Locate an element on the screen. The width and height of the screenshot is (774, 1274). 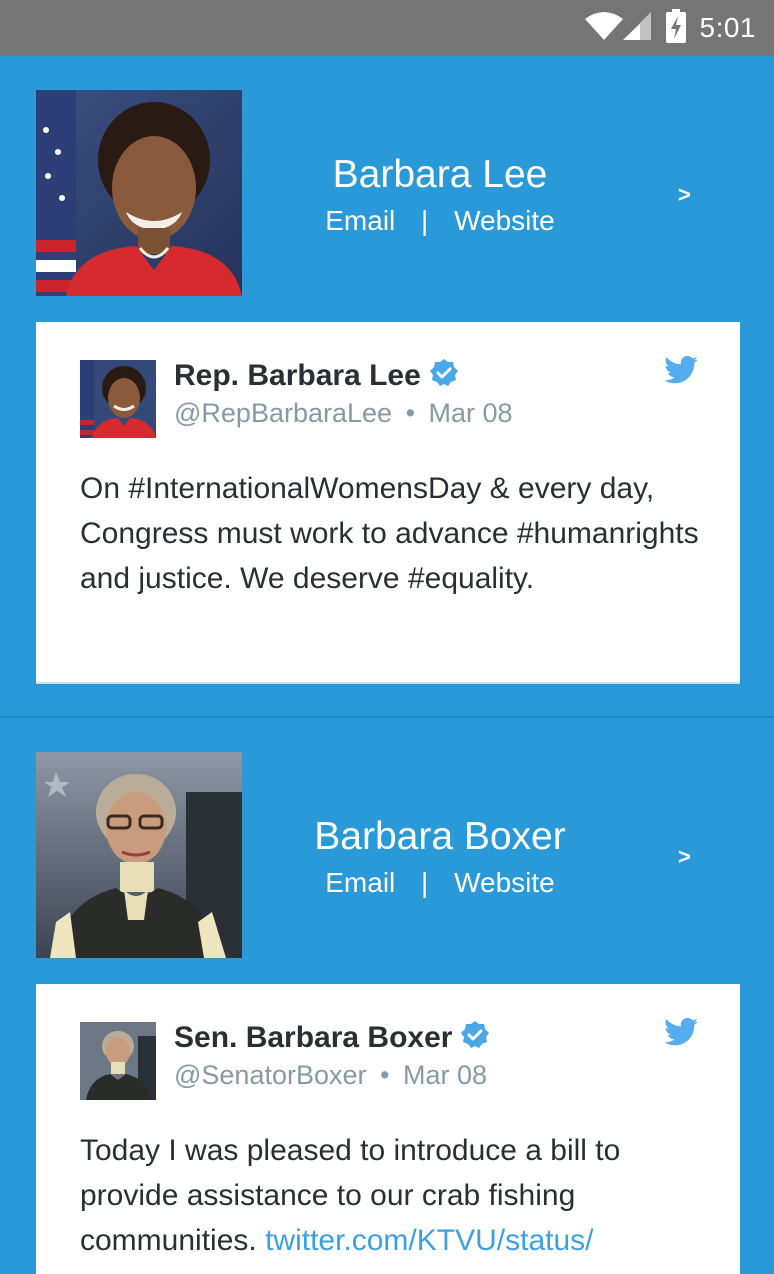
tweet-author: Sen. Barbara Boxer is located at coordinates (332, 1037).